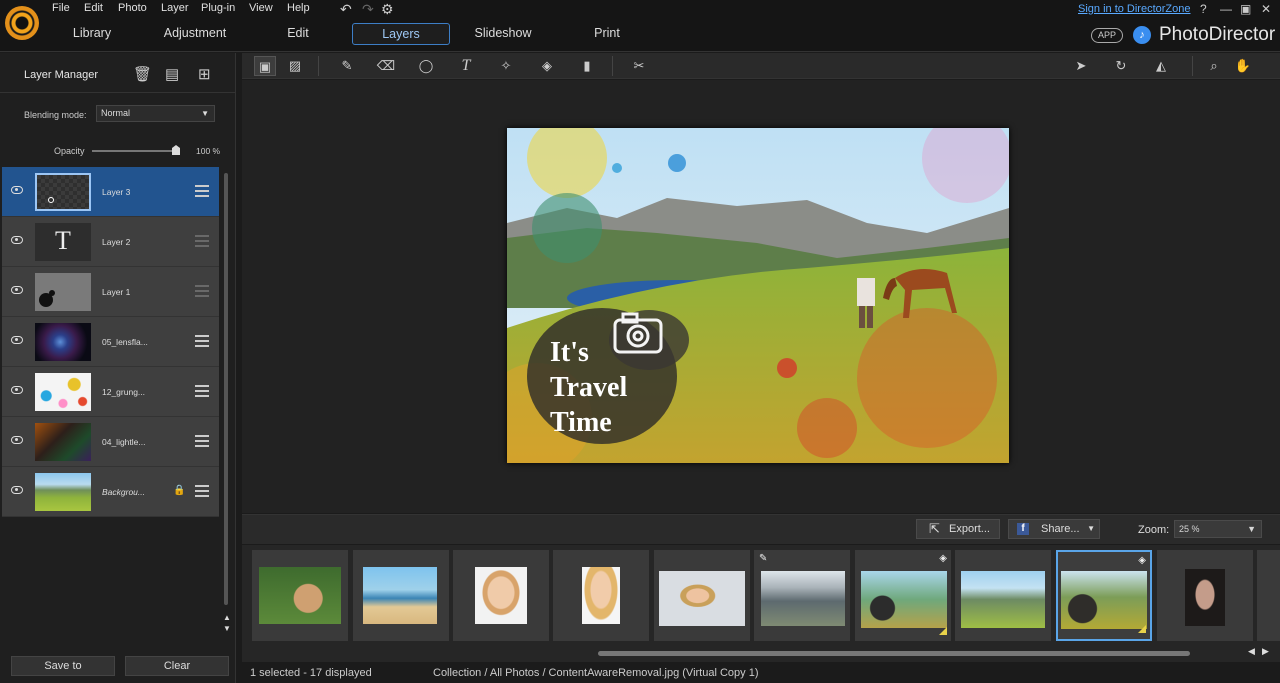  What do you see at coordinates (172, 74) in the screenshot?
I see `document-menu-icon: ▤` at bounding box center [172, 74].